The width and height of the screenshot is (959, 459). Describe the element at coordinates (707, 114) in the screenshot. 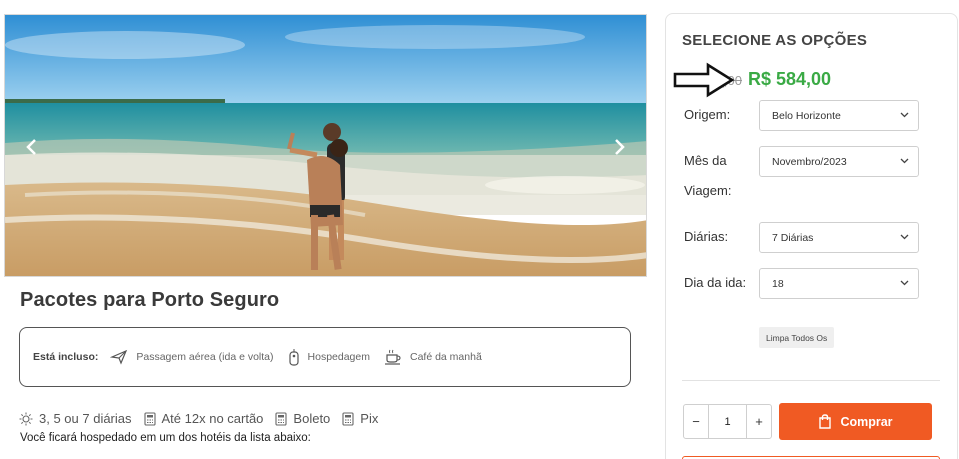

I see `origin-label: Origem:` at that location.